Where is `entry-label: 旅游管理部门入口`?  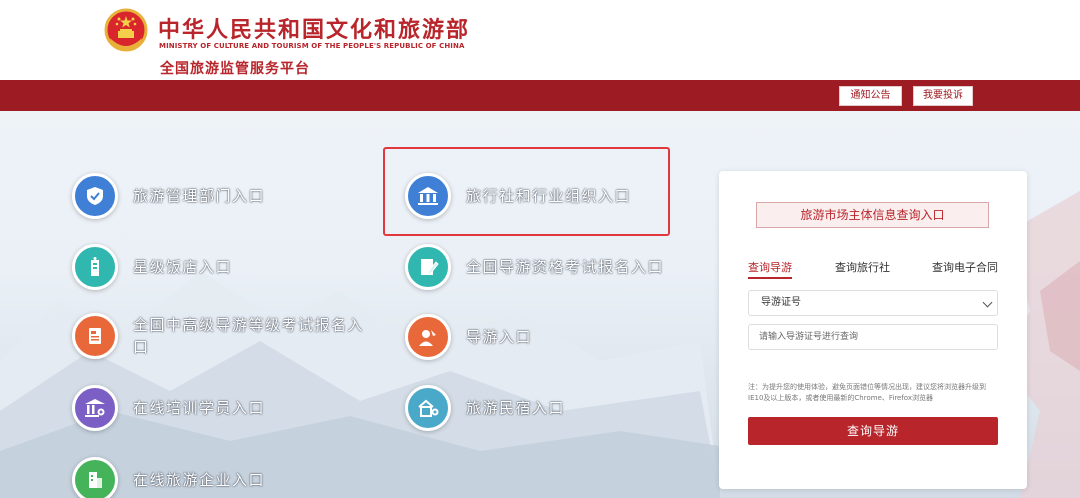 entry-label: 旅游管理部门入口 is located at coordinates (199, 196).